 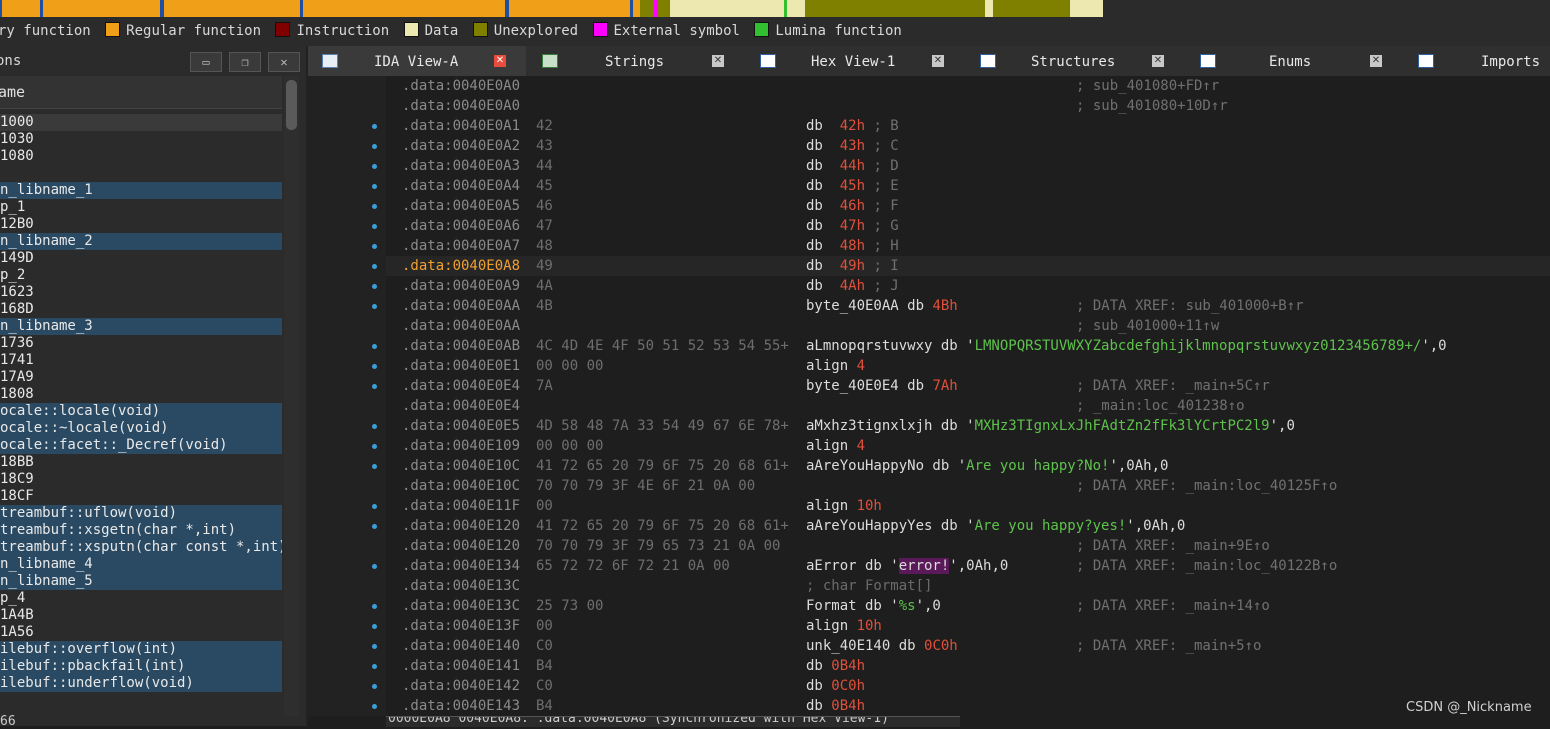 I want to click on function-list-item: treambuf::uflow(void), so click(x=141, y=513).